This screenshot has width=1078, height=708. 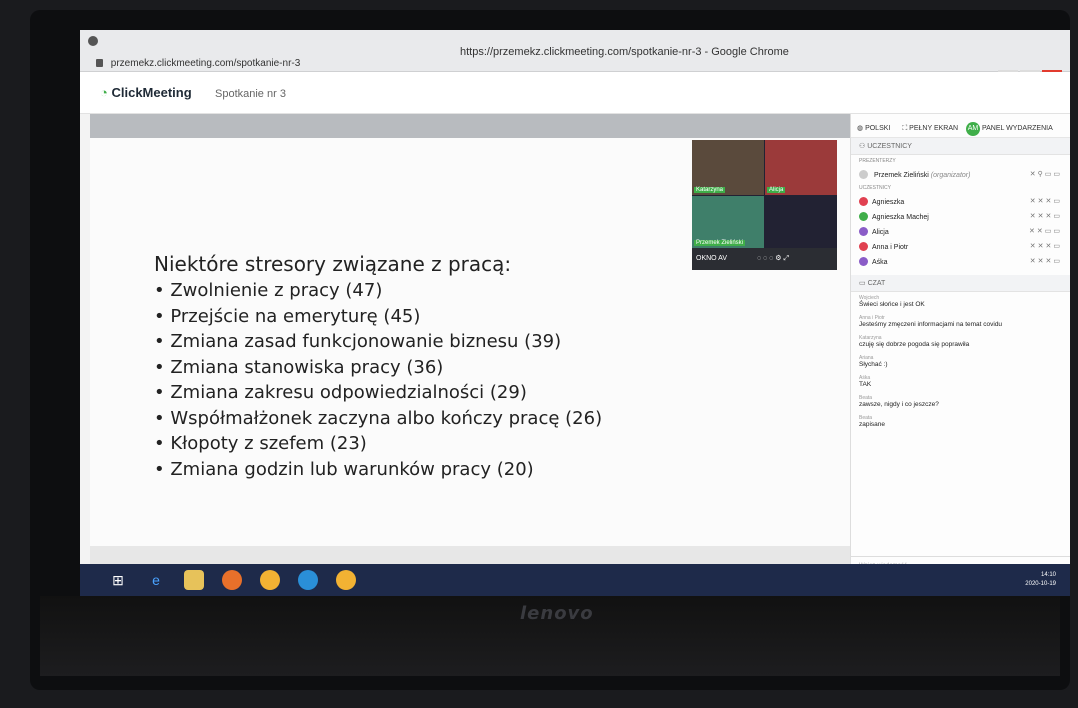 What do you see at coordinates (960, 261) in the screenshot?
I see `participant-row: Aśka ✕✕✕▭` at bounding box center [960, 261].